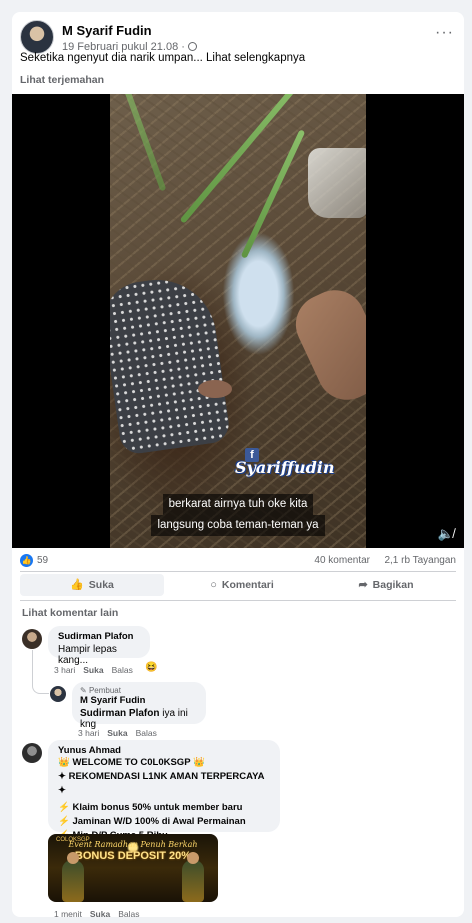  What do you see at coordinates (213, 585) in the screenshot?
I see `speech-bubble-icon: ○` at bounding box center [213, 585].